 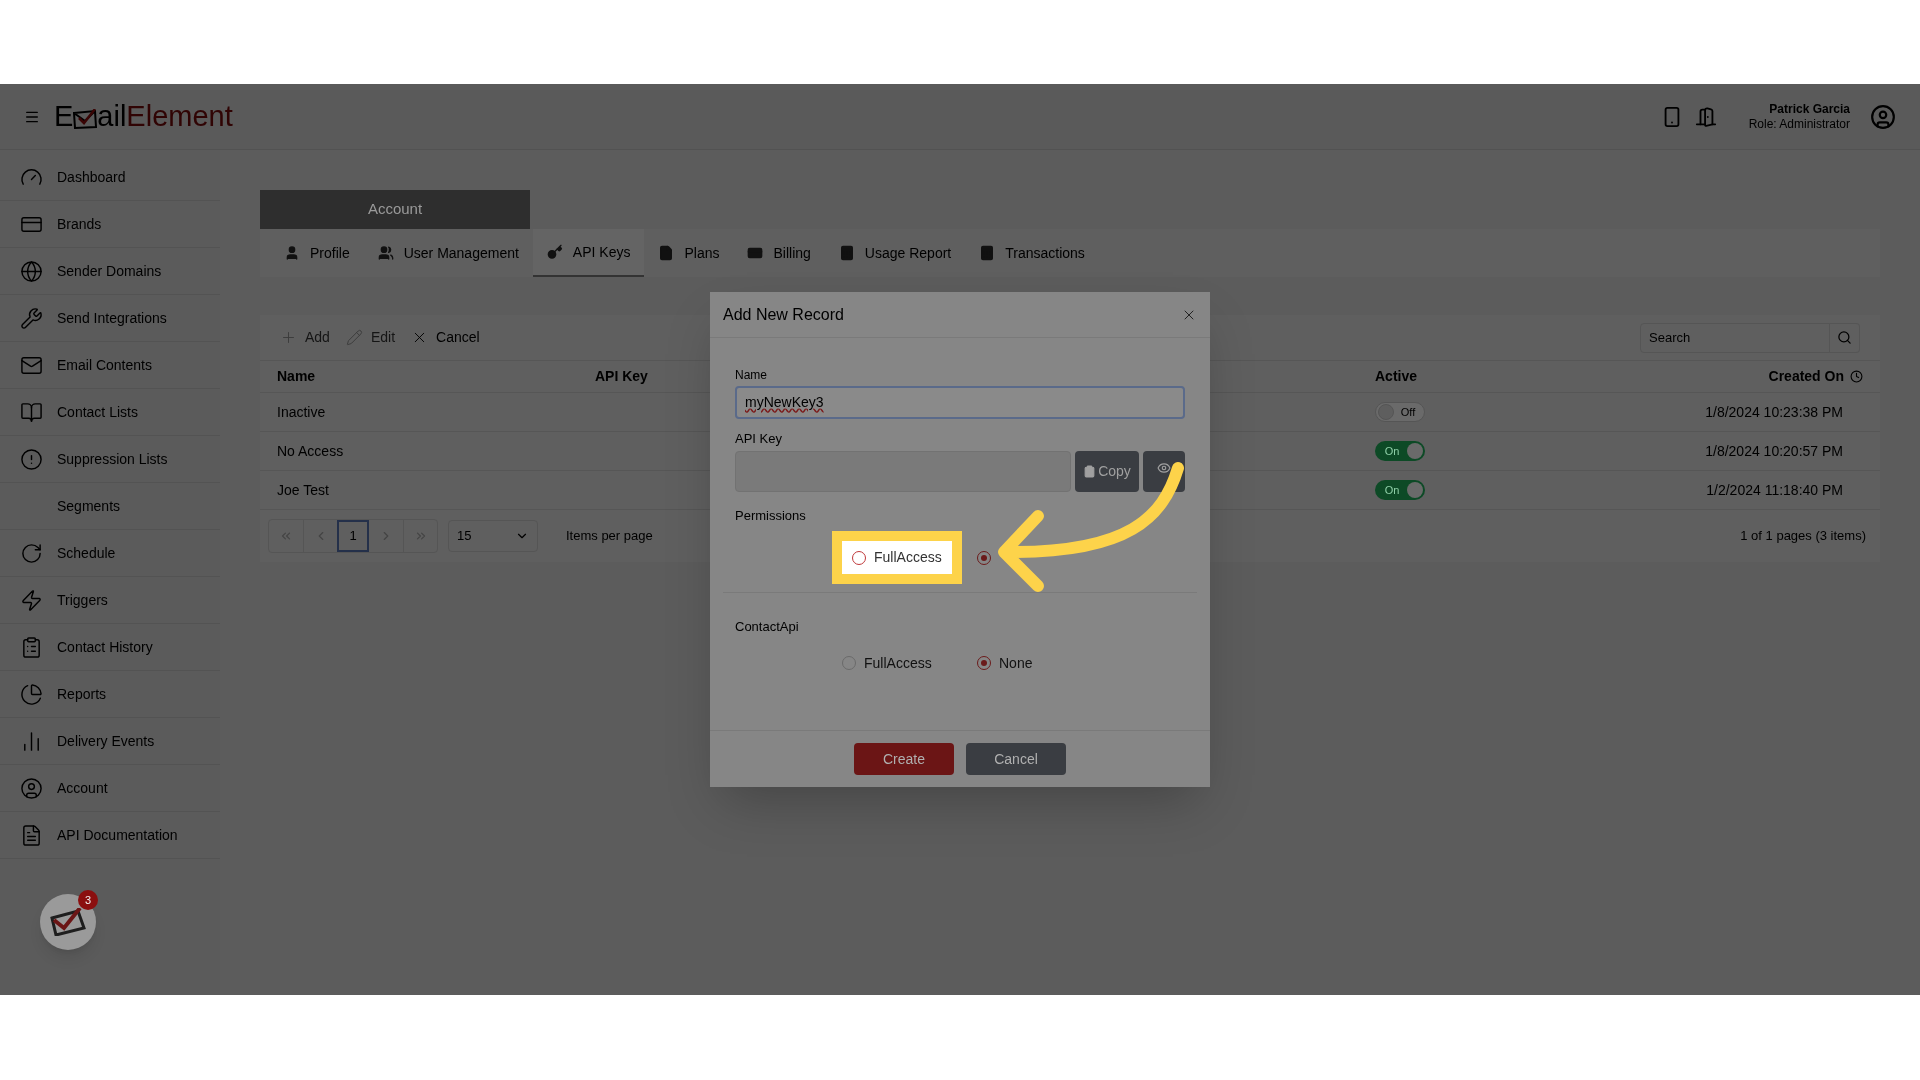 I want to click on exit-icon, so click(x=1705, y=116).